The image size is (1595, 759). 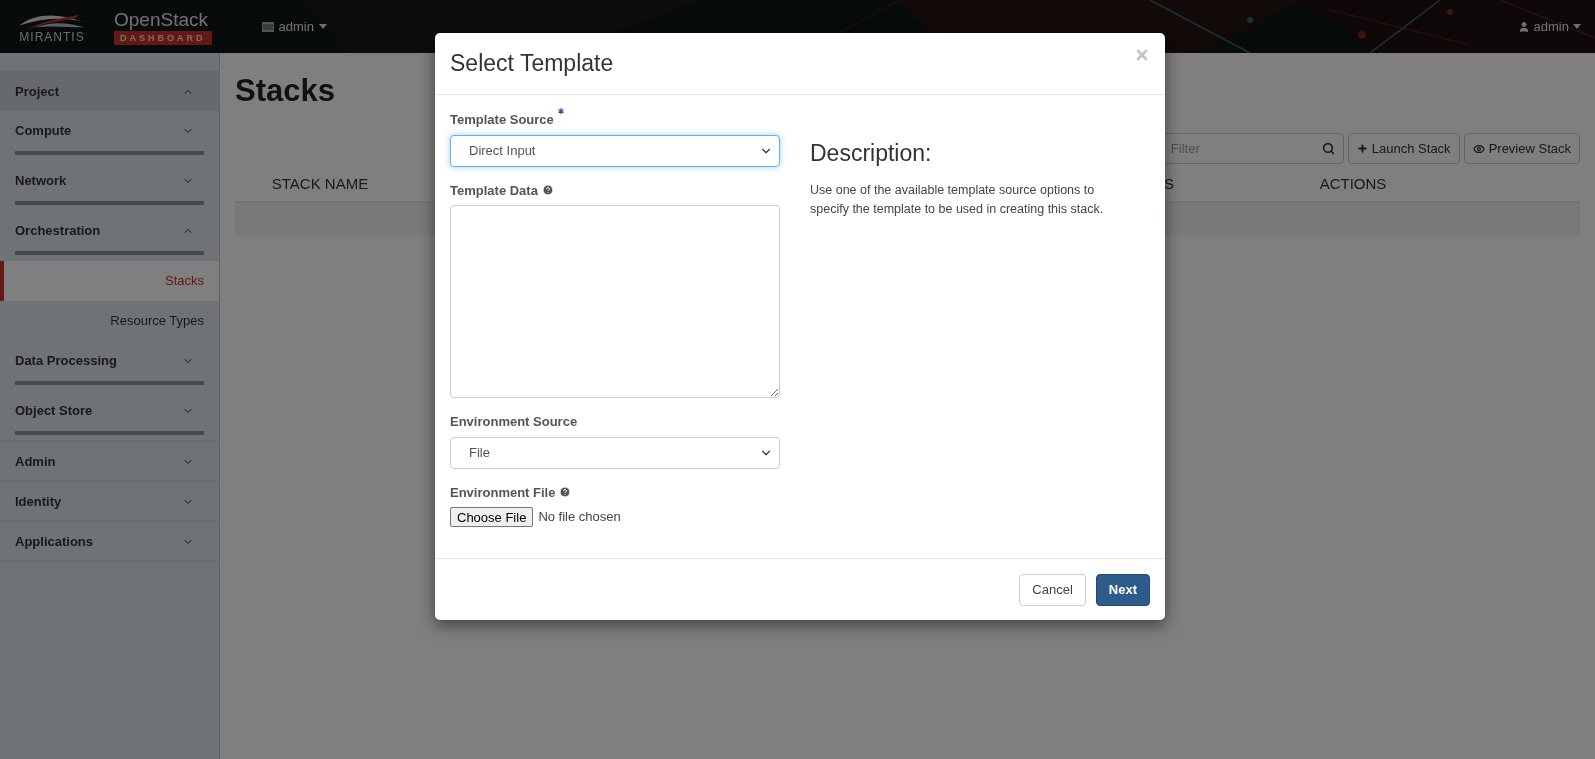 I want to click on plus-icon, so click(x=1362, y=148).